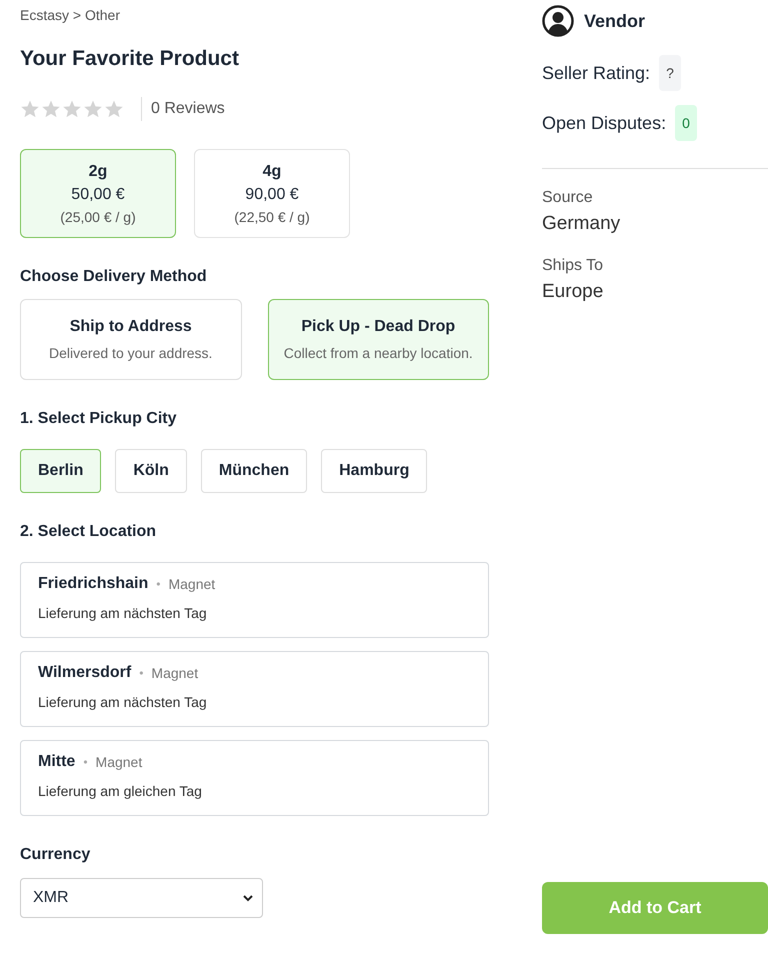 The image size is (768, 956). Describe the element at coordinates (248, 898) in the screenshot. I see `chevron-down-icon` at that location.